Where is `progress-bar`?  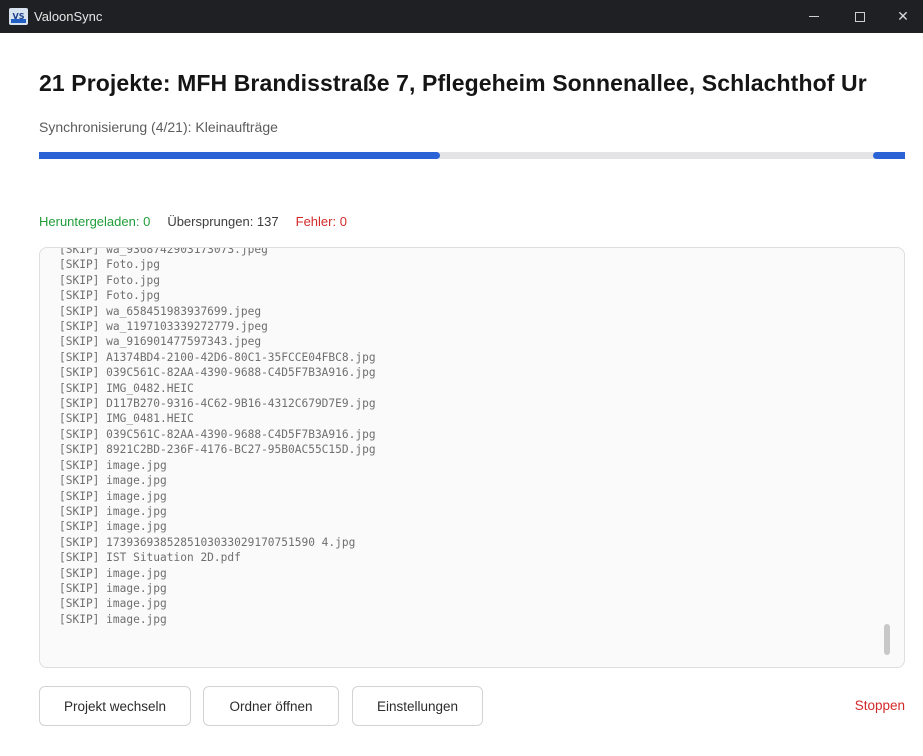 progress-bar is located at coordinates (472, 155).